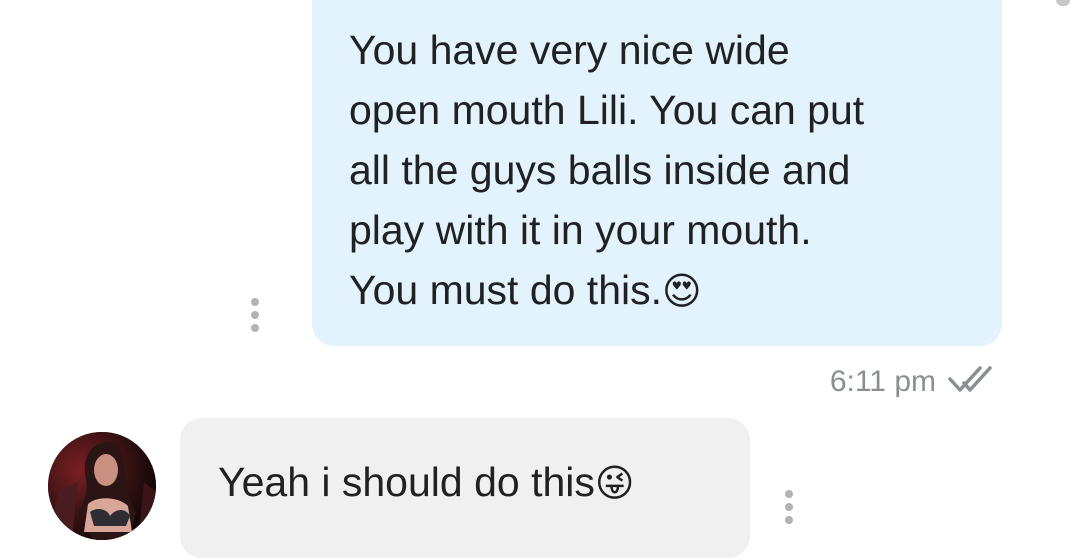  I want to click on winking-tongue-emoji: 😜, so click(614, 483).